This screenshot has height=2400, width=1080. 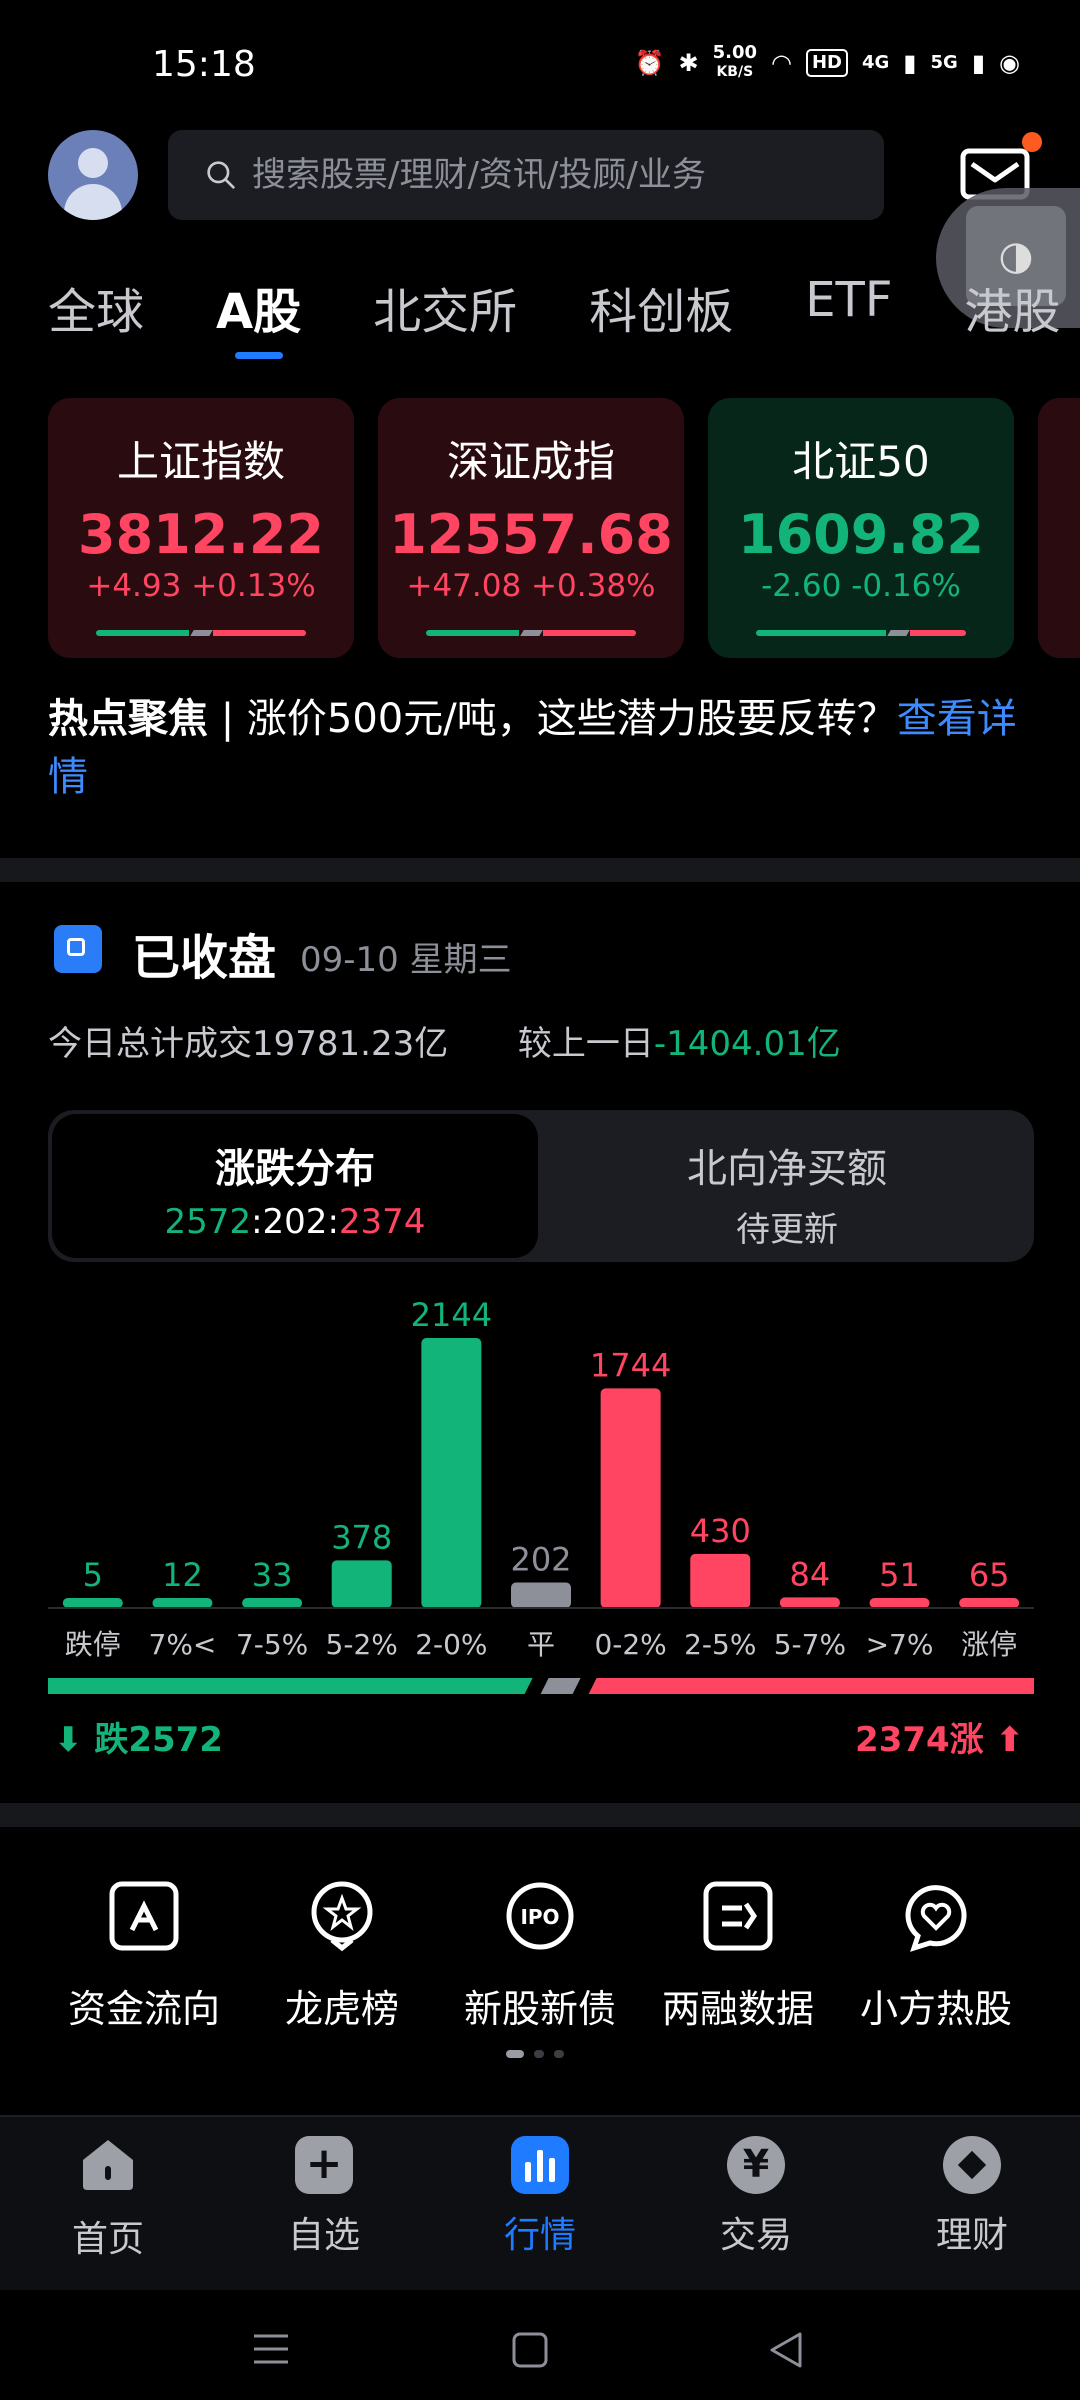 What do you see at coordinates (1004, 1740) in the screenshot?
I see `arrow-up-icon: ⬆` at bounding box center [1004, 1740].